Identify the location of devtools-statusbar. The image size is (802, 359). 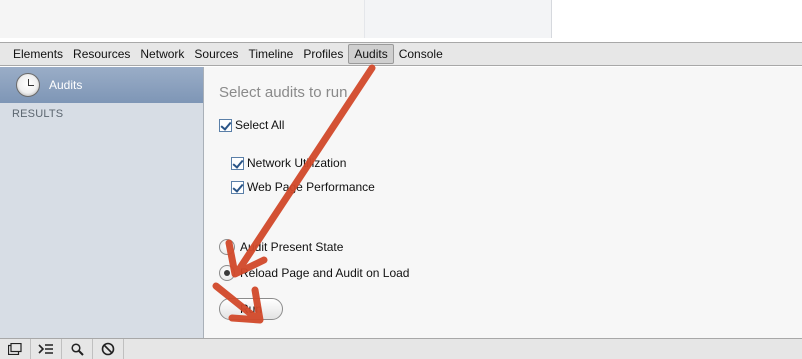
(401, 348).